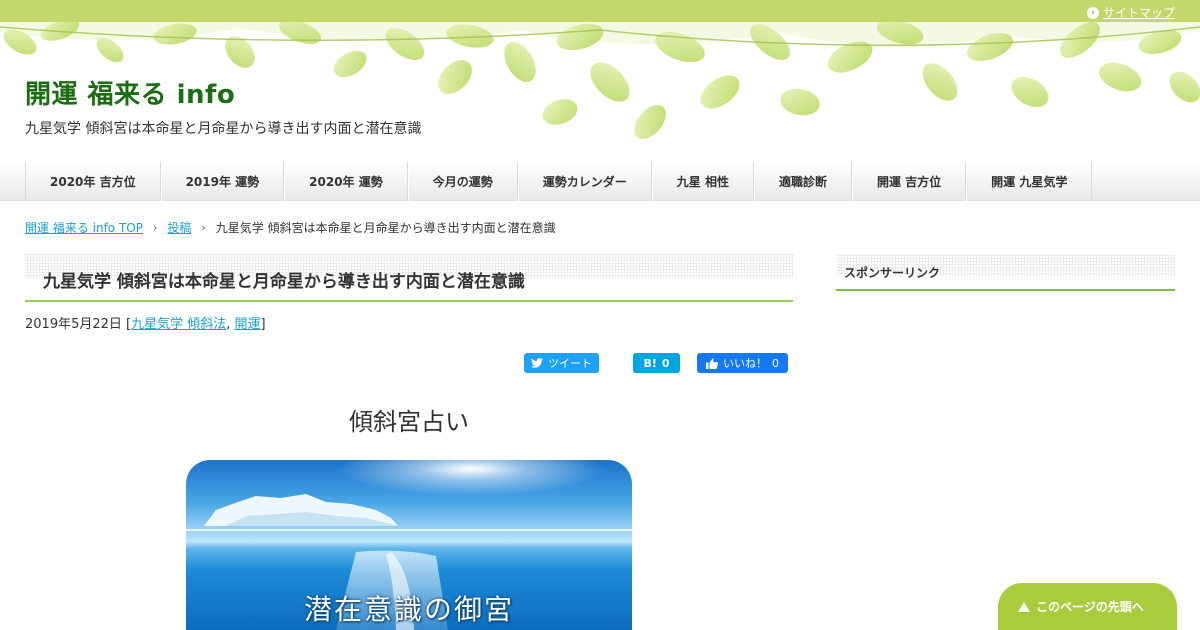 The image size is (1200, 630). I want to click on site-title: 開運 福来る info, so click(130, 92).